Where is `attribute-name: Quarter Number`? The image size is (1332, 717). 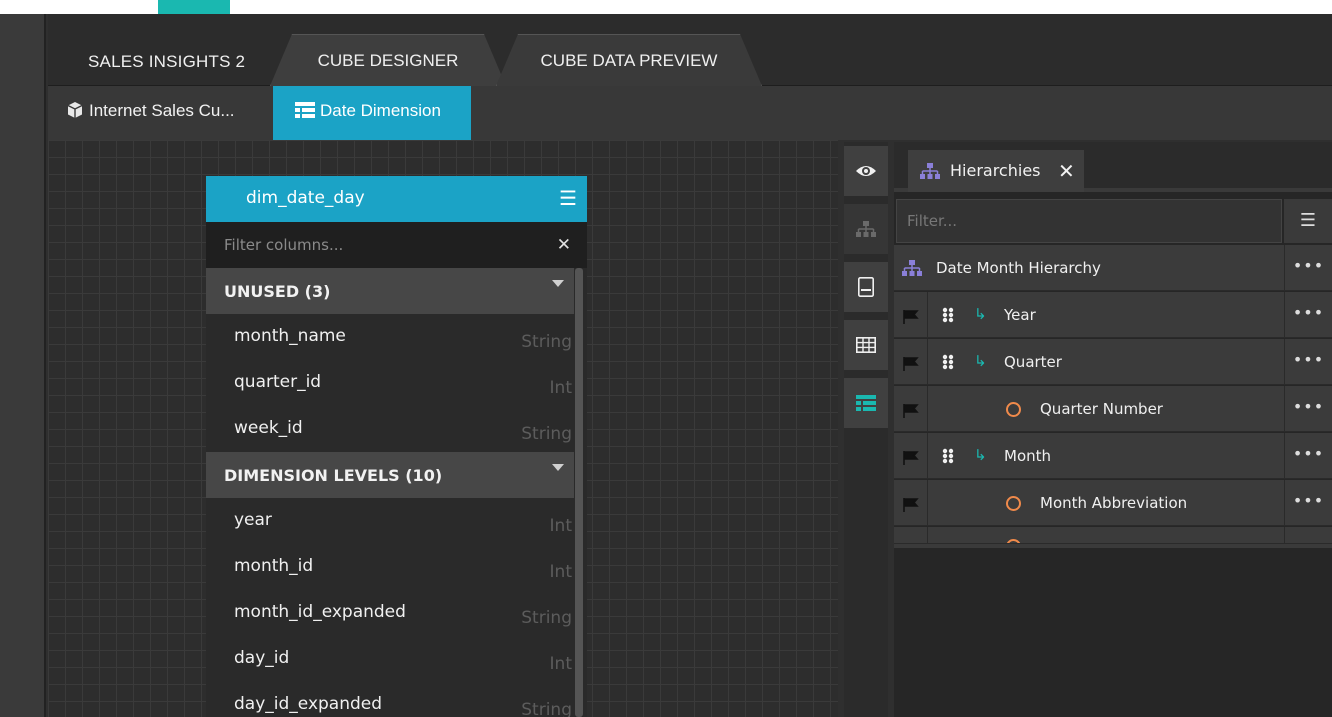
attribute-name: Quarter Number is located at coordinates (1101, 409).